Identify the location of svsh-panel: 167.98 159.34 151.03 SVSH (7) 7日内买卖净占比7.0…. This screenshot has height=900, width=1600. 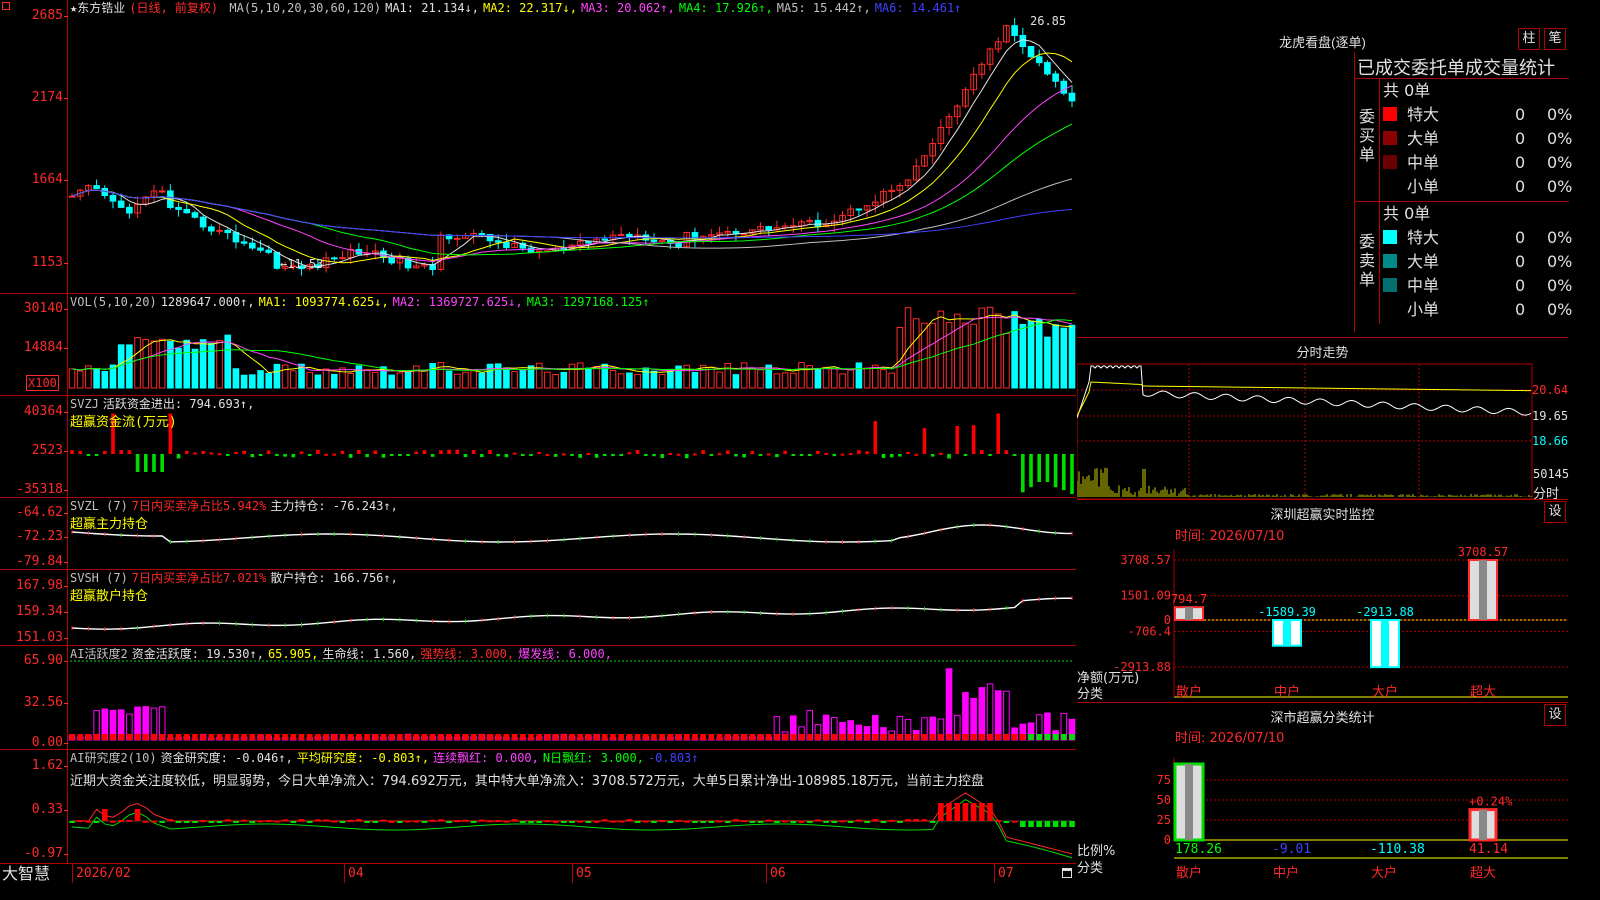
(538, 608).